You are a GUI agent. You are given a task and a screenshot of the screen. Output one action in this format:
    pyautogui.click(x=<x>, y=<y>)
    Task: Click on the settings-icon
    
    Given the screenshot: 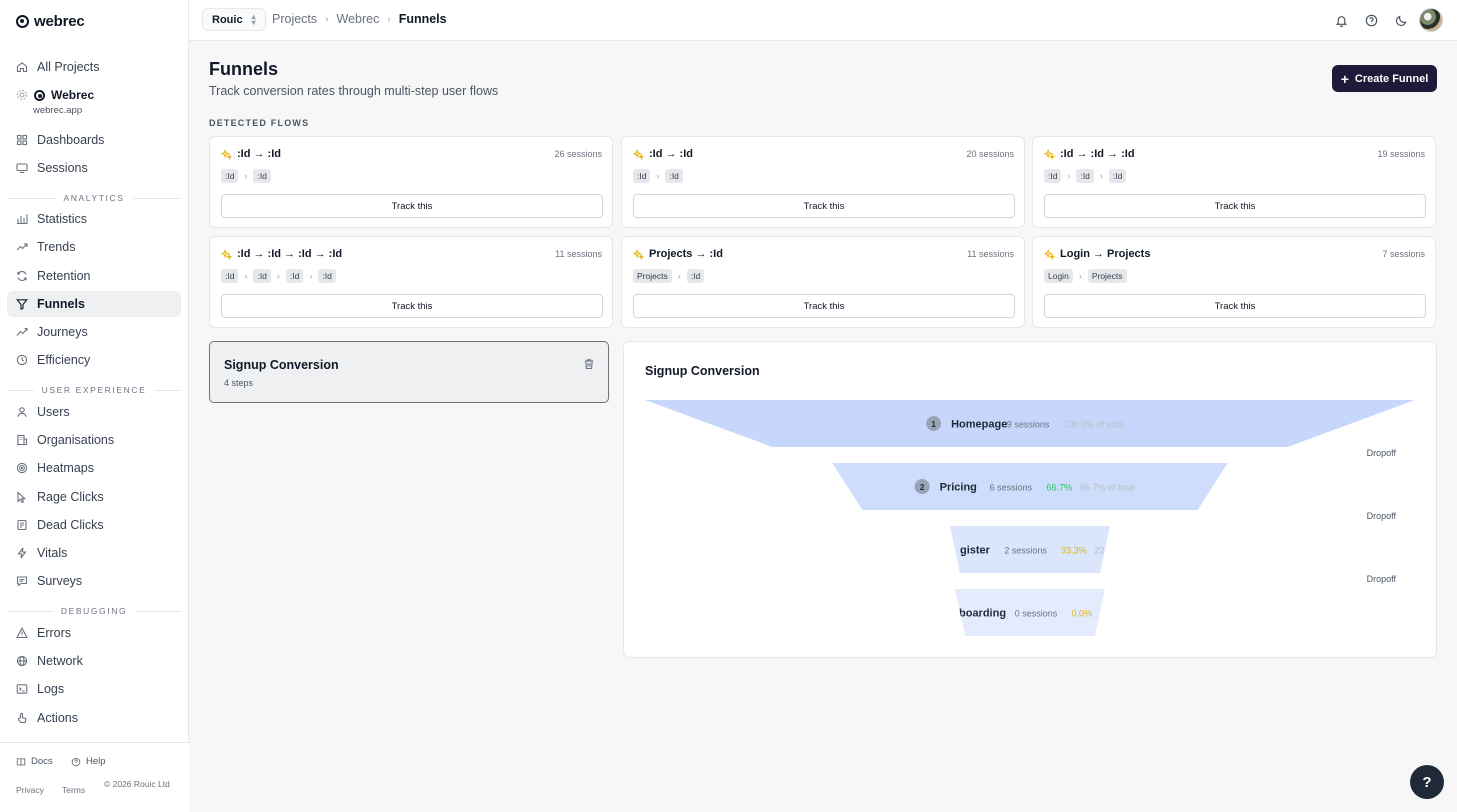 What is the action you would take?
    pyautogui.click(x=22, y=95)
    